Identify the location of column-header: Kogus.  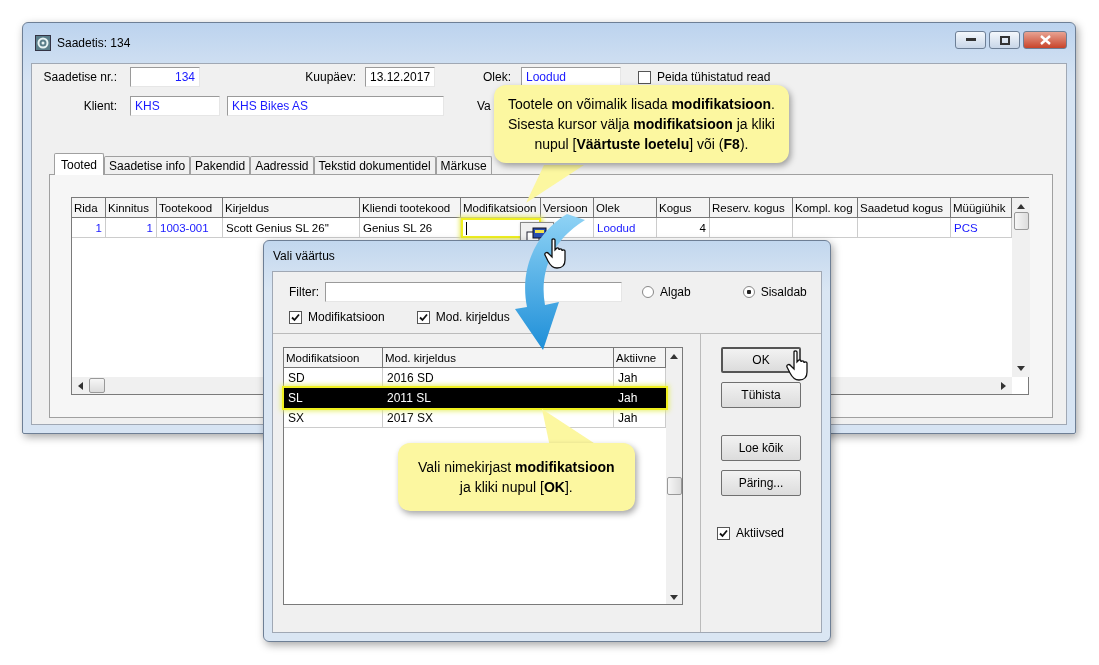
(683, 208).